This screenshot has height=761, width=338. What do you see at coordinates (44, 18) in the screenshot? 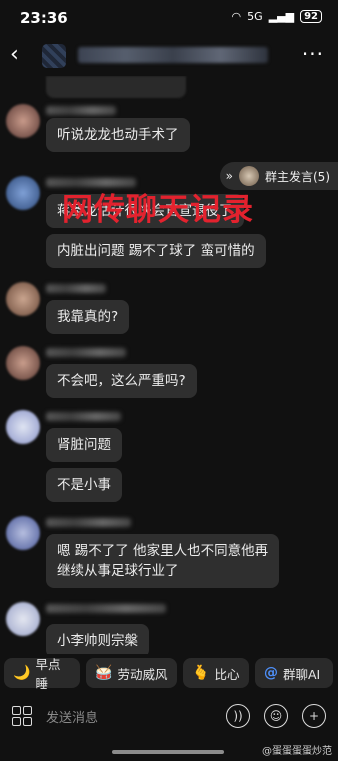
I see `status-time: 23:36` at bounding box center [44, 18].